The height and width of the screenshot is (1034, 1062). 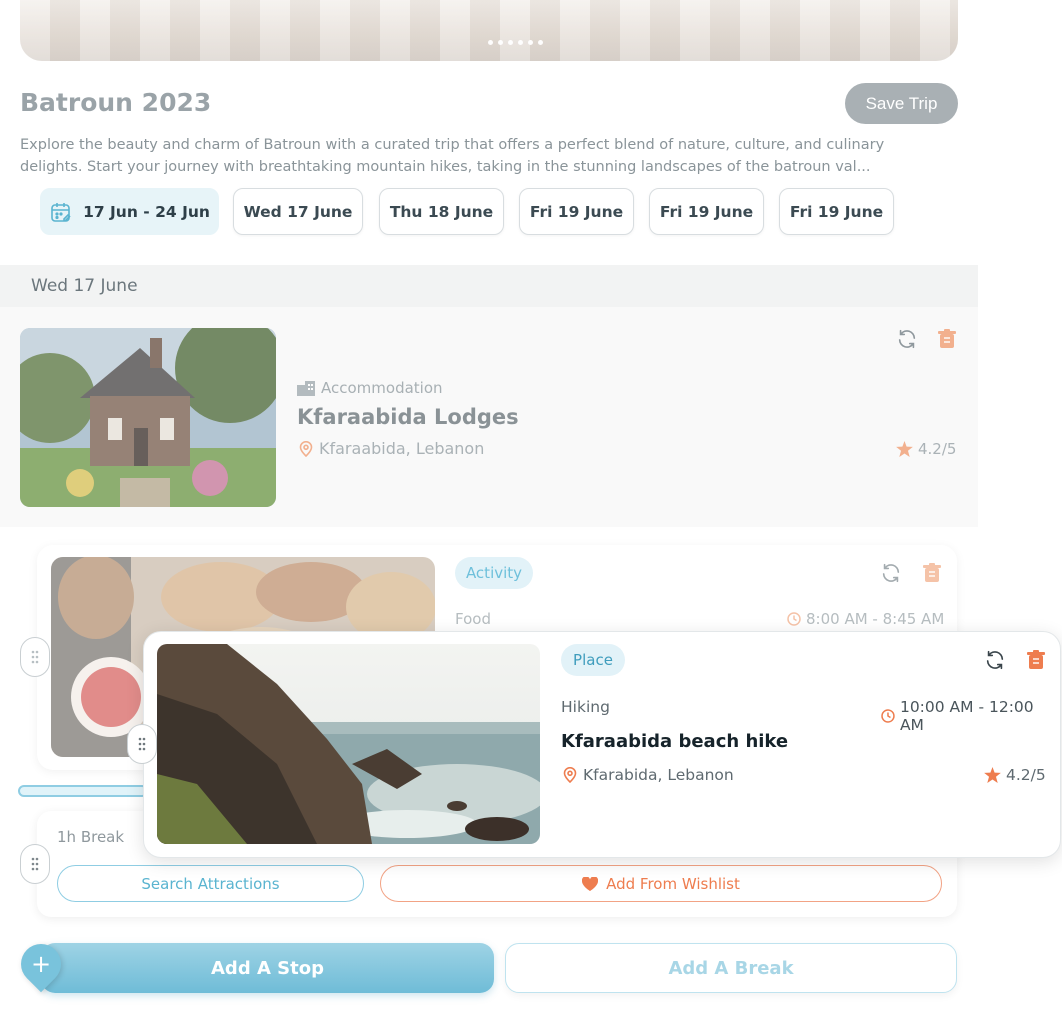 I want to click on accommodation-name: Kfaraabida Lodges, so click(x=408, y=417).